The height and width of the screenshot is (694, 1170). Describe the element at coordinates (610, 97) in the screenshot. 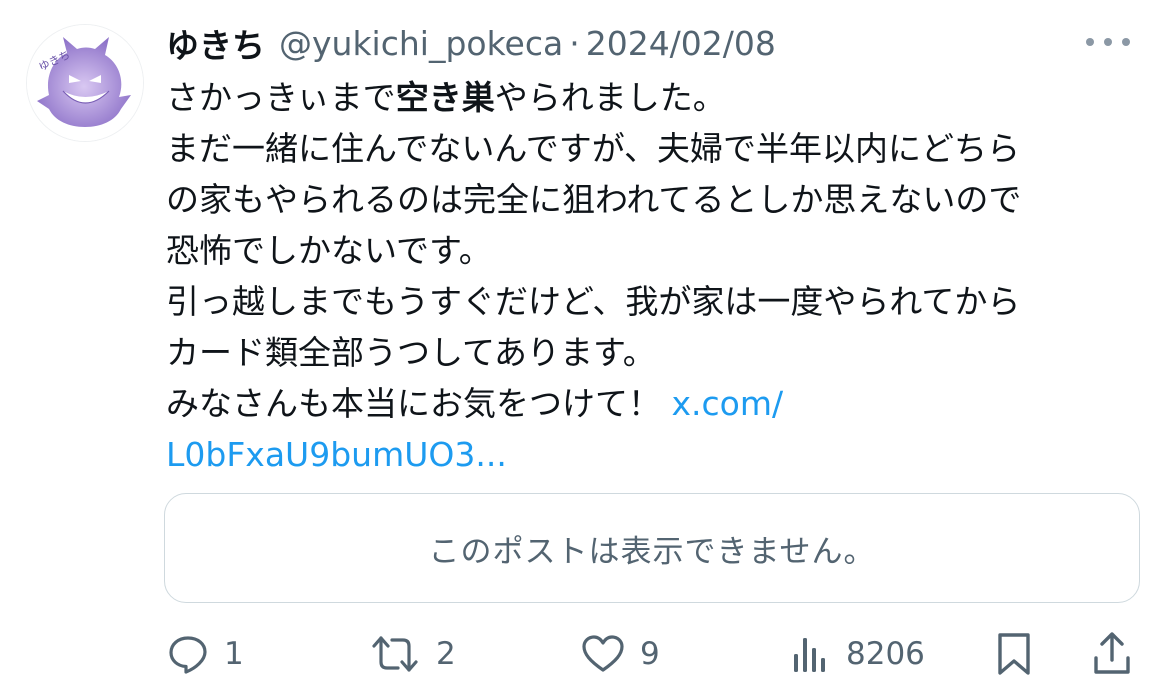

I see `text-segment: やられました。` at that location.